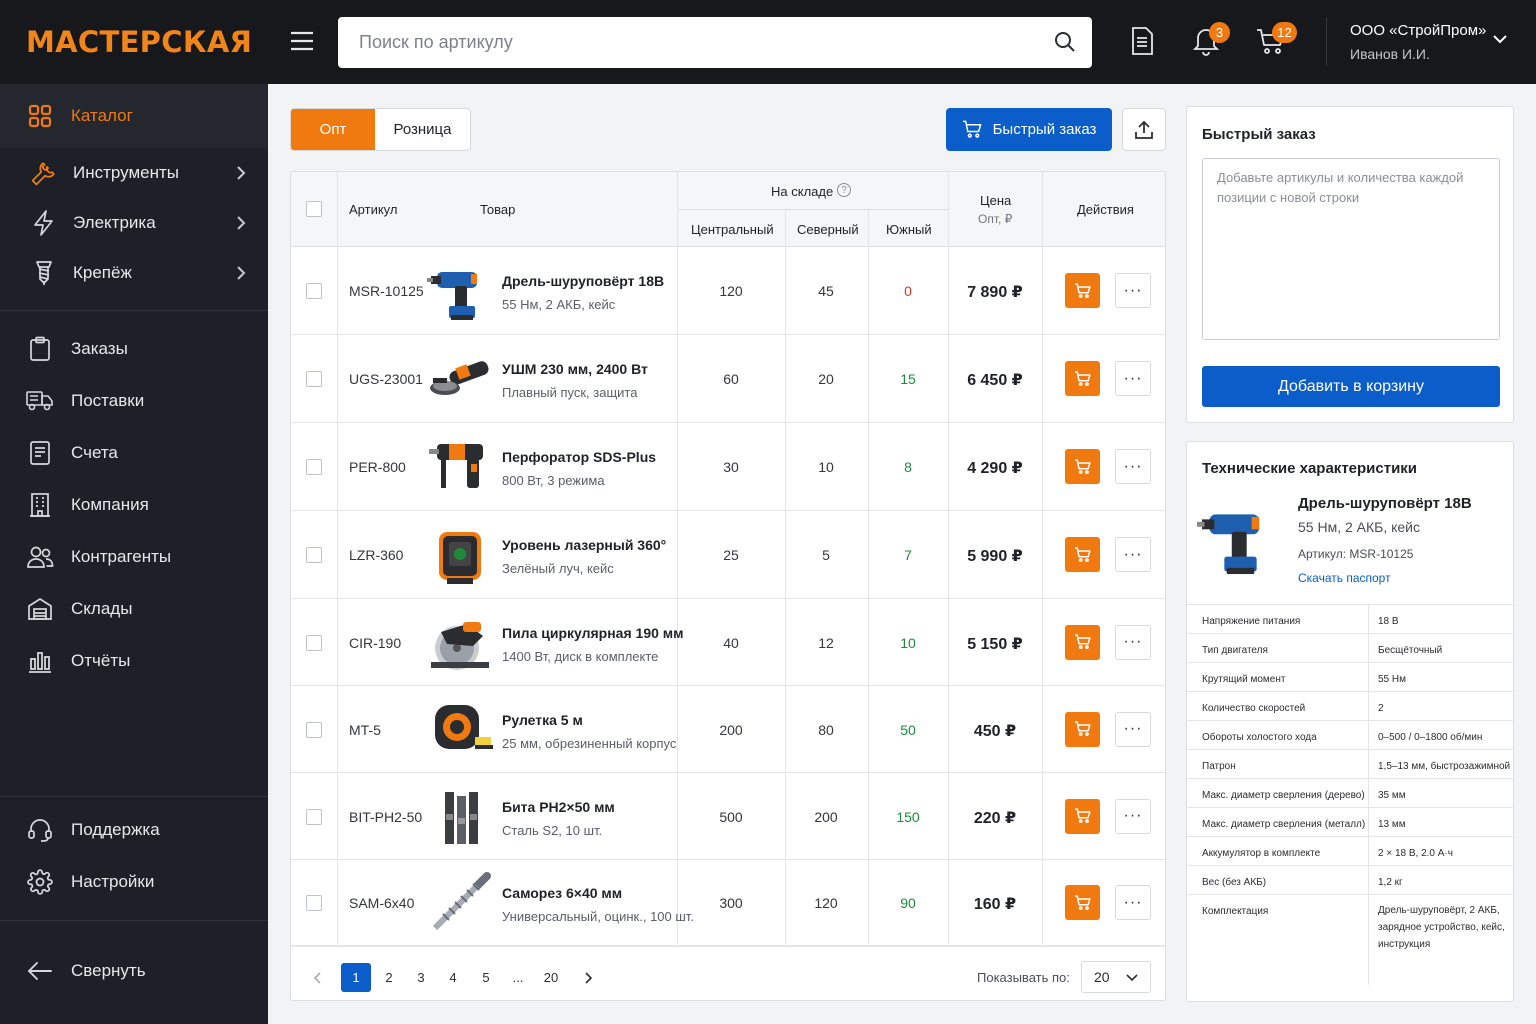 The height and width of the screenshot is (1024, 1536). What do you see at coordinates (584, 545) in the screenshot?
I see `product-name: Уровень лазерный 360°` at bounding box center [584, 545].